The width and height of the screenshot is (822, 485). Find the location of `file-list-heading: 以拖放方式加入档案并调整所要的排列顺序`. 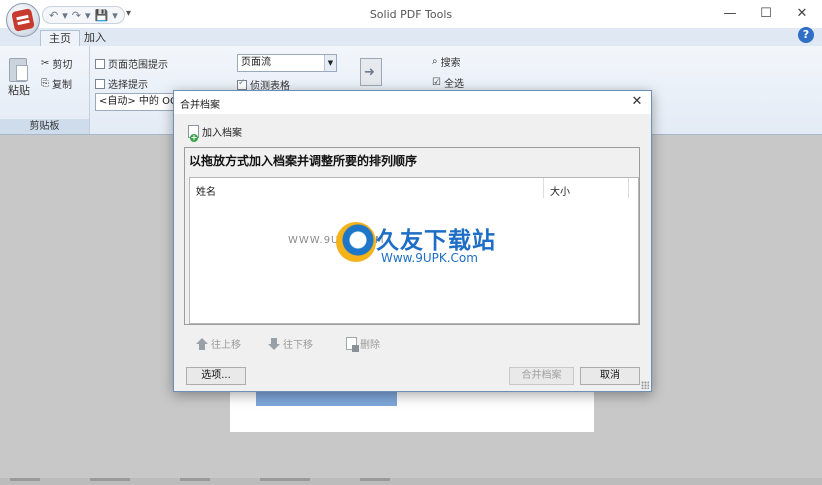

file-list-heading: 以拖放方式加入档案并调整所要的排列顺序 is located at coordinates (303, 161).